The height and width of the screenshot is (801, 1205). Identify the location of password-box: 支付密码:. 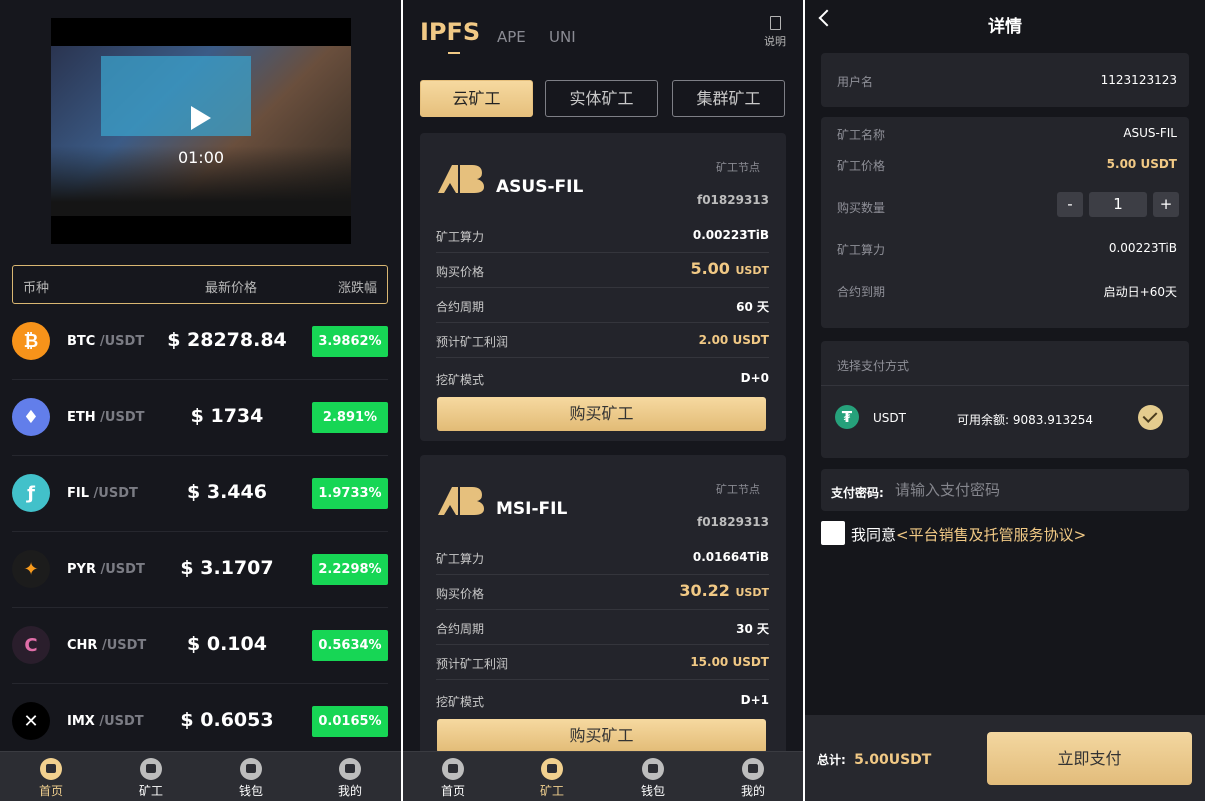
(1005, 490).